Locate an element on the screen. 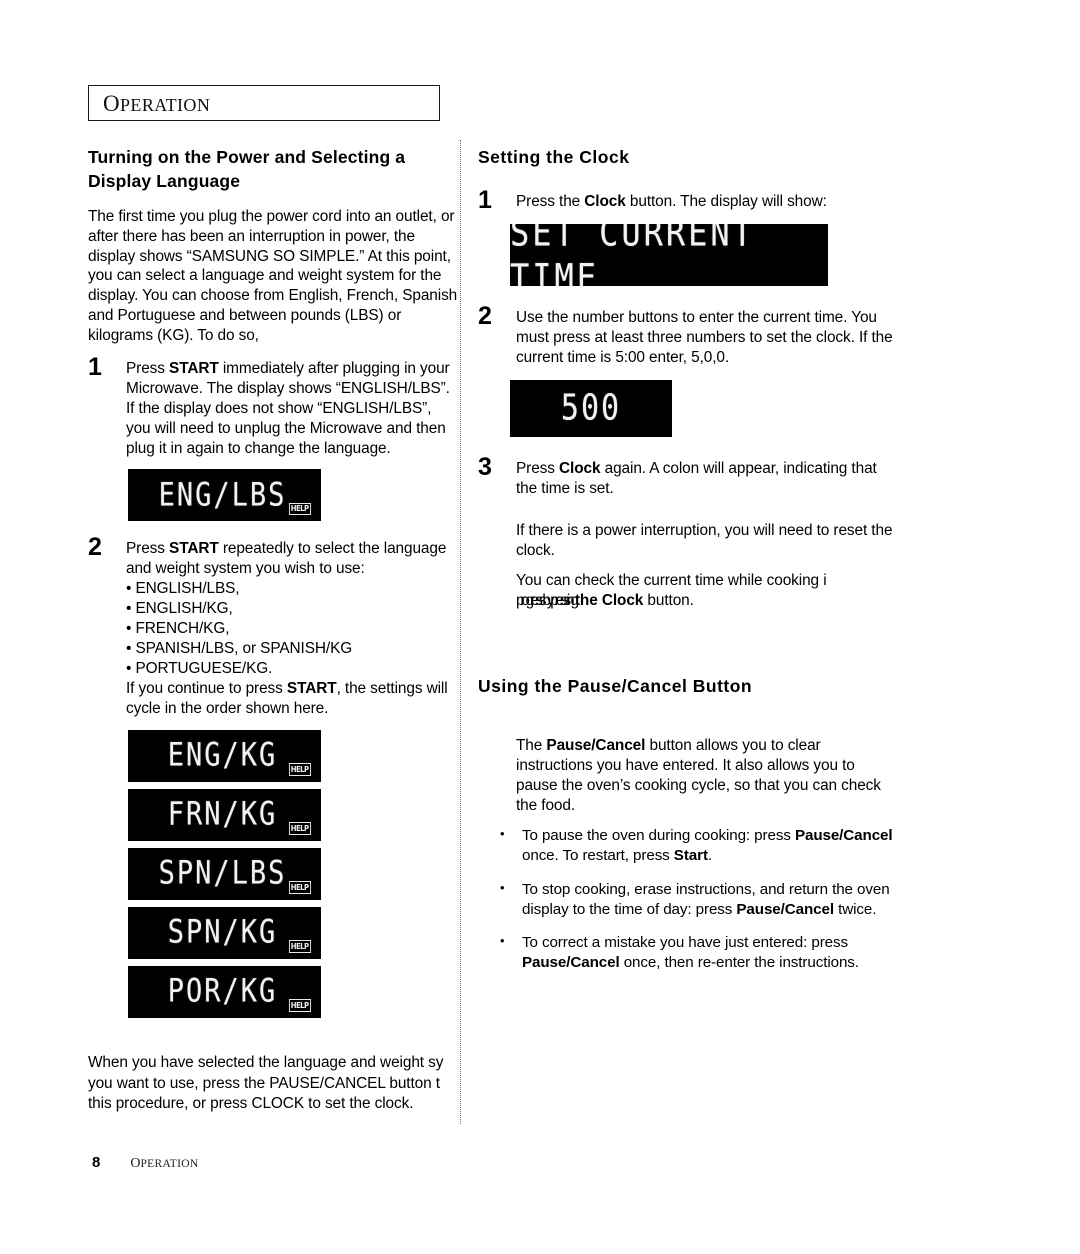 This screenshot has width=1080, height=1254. language-option-4: • PORTUGUESE/KG. is located at coordinates (199, 669).